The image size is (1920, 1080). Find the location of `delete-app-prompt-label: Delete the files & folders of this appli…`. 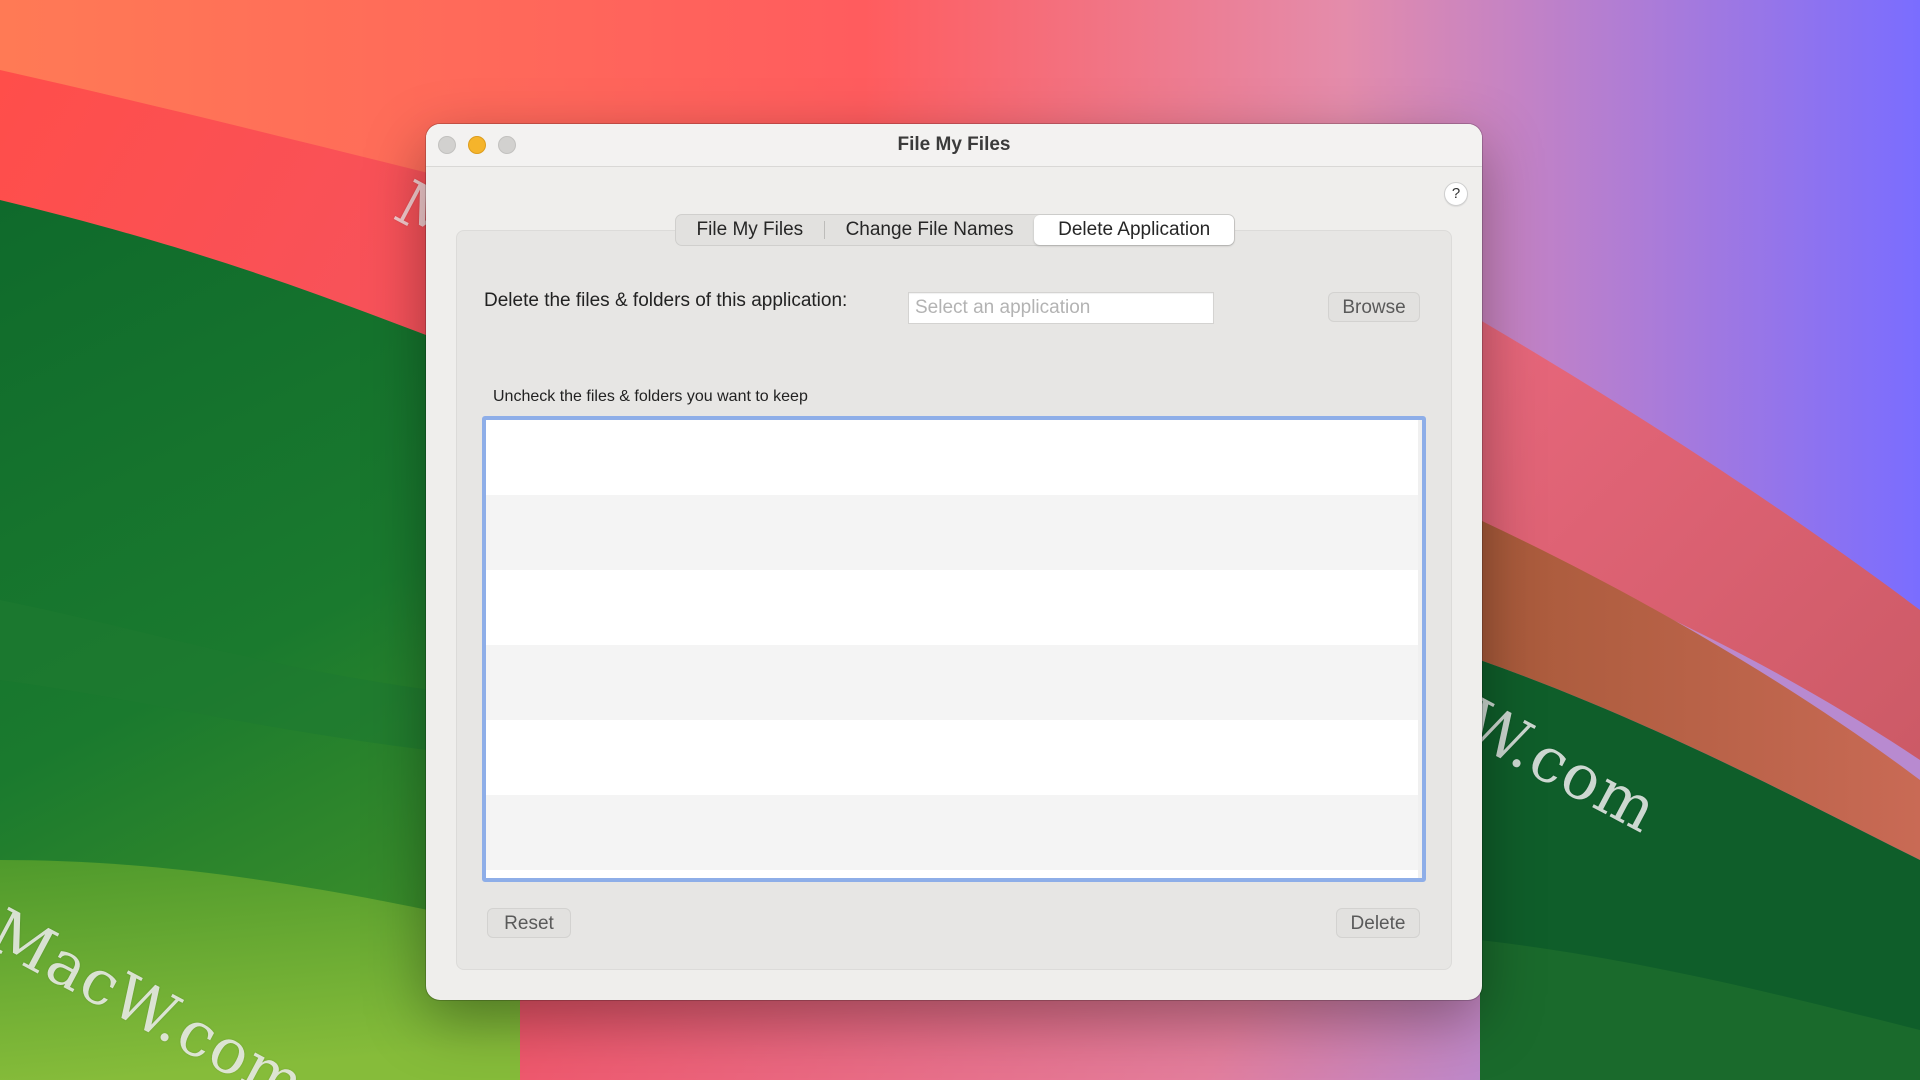

delete-app-prompt-label: Delete the files & folders of this appli… is located at coordinates (666, 300).